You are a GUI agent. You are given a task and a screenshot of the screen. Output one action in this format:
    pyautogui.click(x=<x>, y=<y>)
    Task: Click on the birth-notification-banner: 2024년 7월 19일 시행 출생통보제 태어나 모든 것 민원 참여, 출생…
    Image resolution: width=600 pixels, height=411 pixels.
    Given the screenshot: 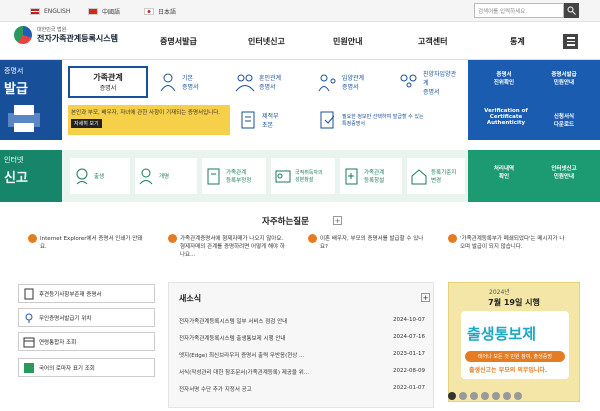 What is the action you would take?
    pyautogui.click(x=514, y=342)
    